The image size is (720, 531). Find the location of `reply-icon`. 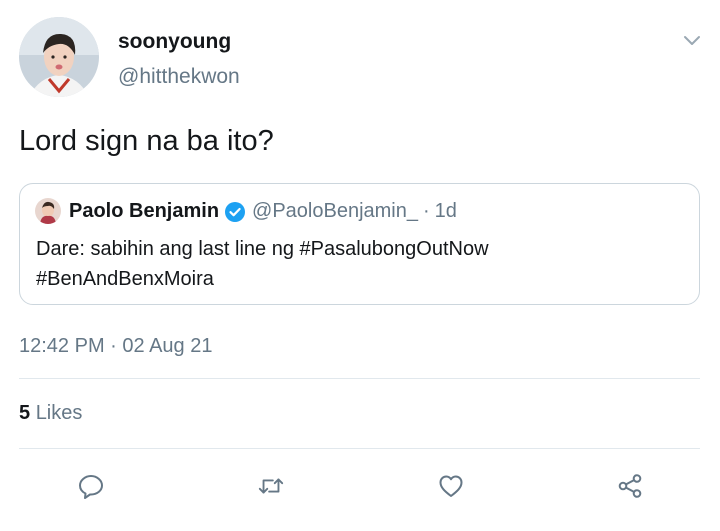

reply-icon is located at coordinates (91, 486).